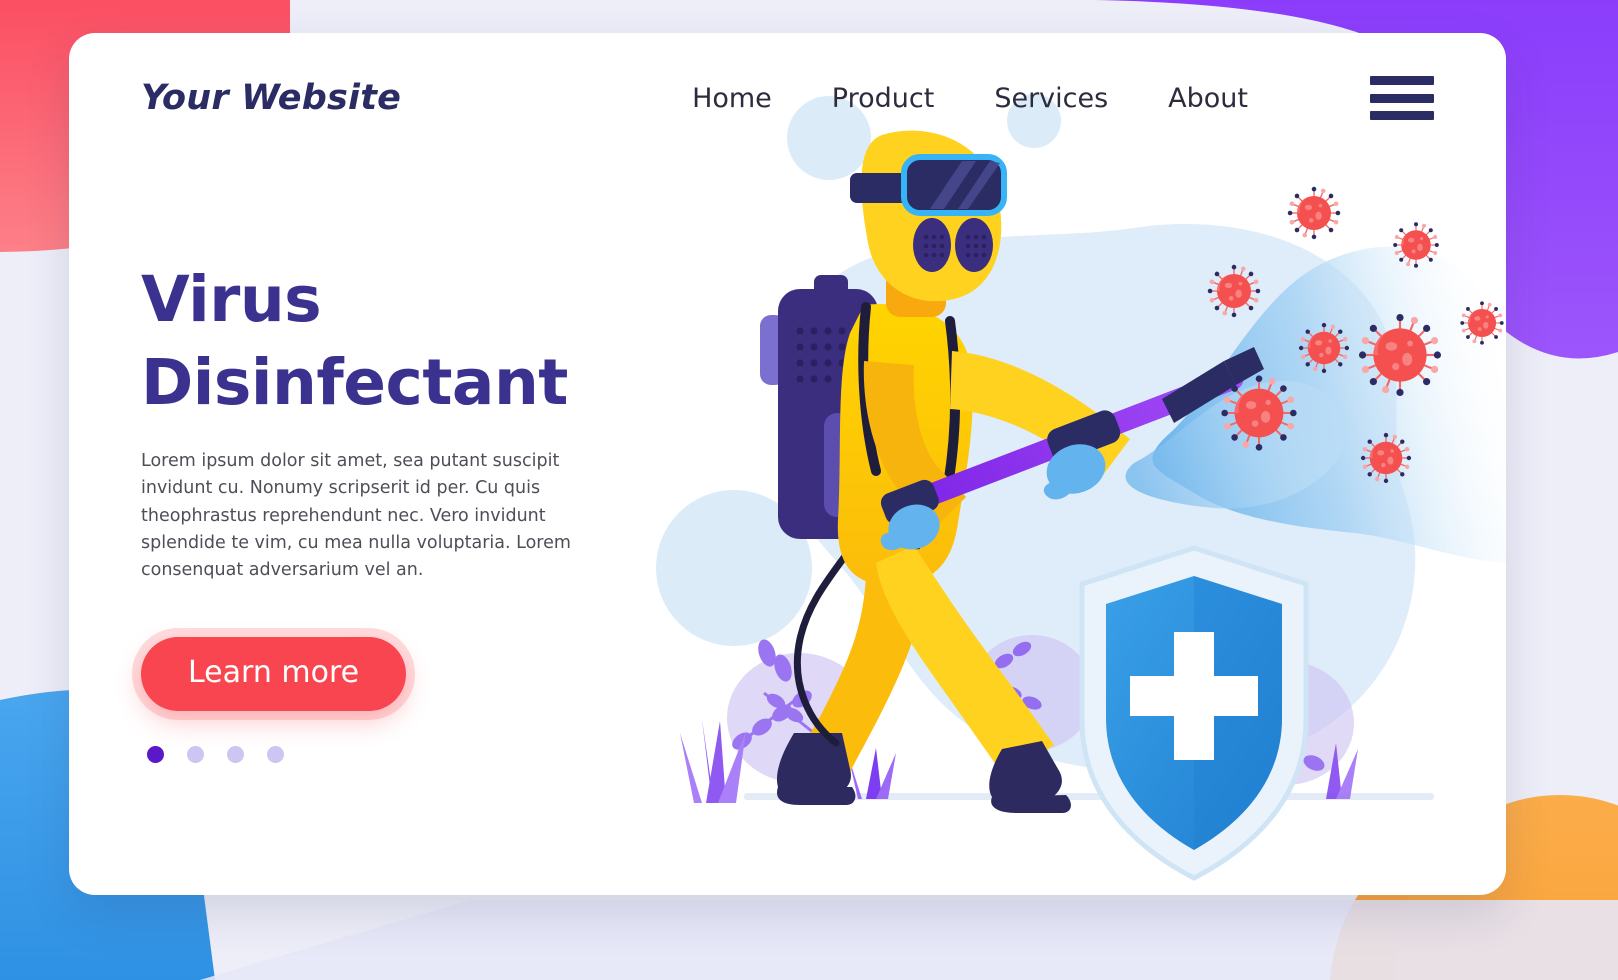 The height and width of the screenshot is (980, 1618). What do you see at coordinates (271, 98) in the screenshot?
I see `site-logo: Your Website` at bounding box center [271, 98].